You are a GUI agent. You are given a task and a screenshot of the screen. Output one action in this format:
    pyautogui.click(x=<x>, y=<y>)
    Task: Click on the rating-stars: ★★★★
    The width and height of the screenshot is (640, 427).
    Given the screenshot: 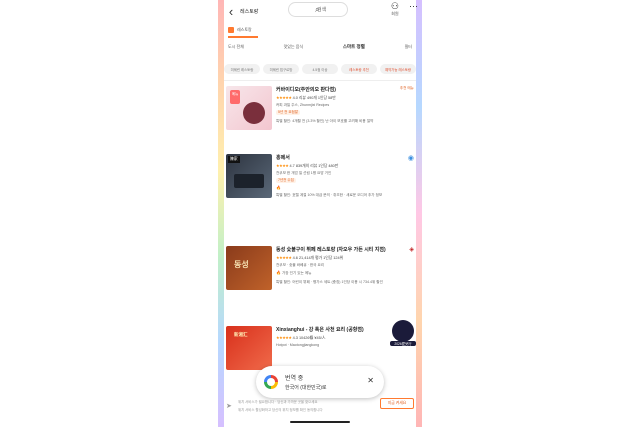 What is the action you would take?
    pyautogui.click(x=282, y=166)
    